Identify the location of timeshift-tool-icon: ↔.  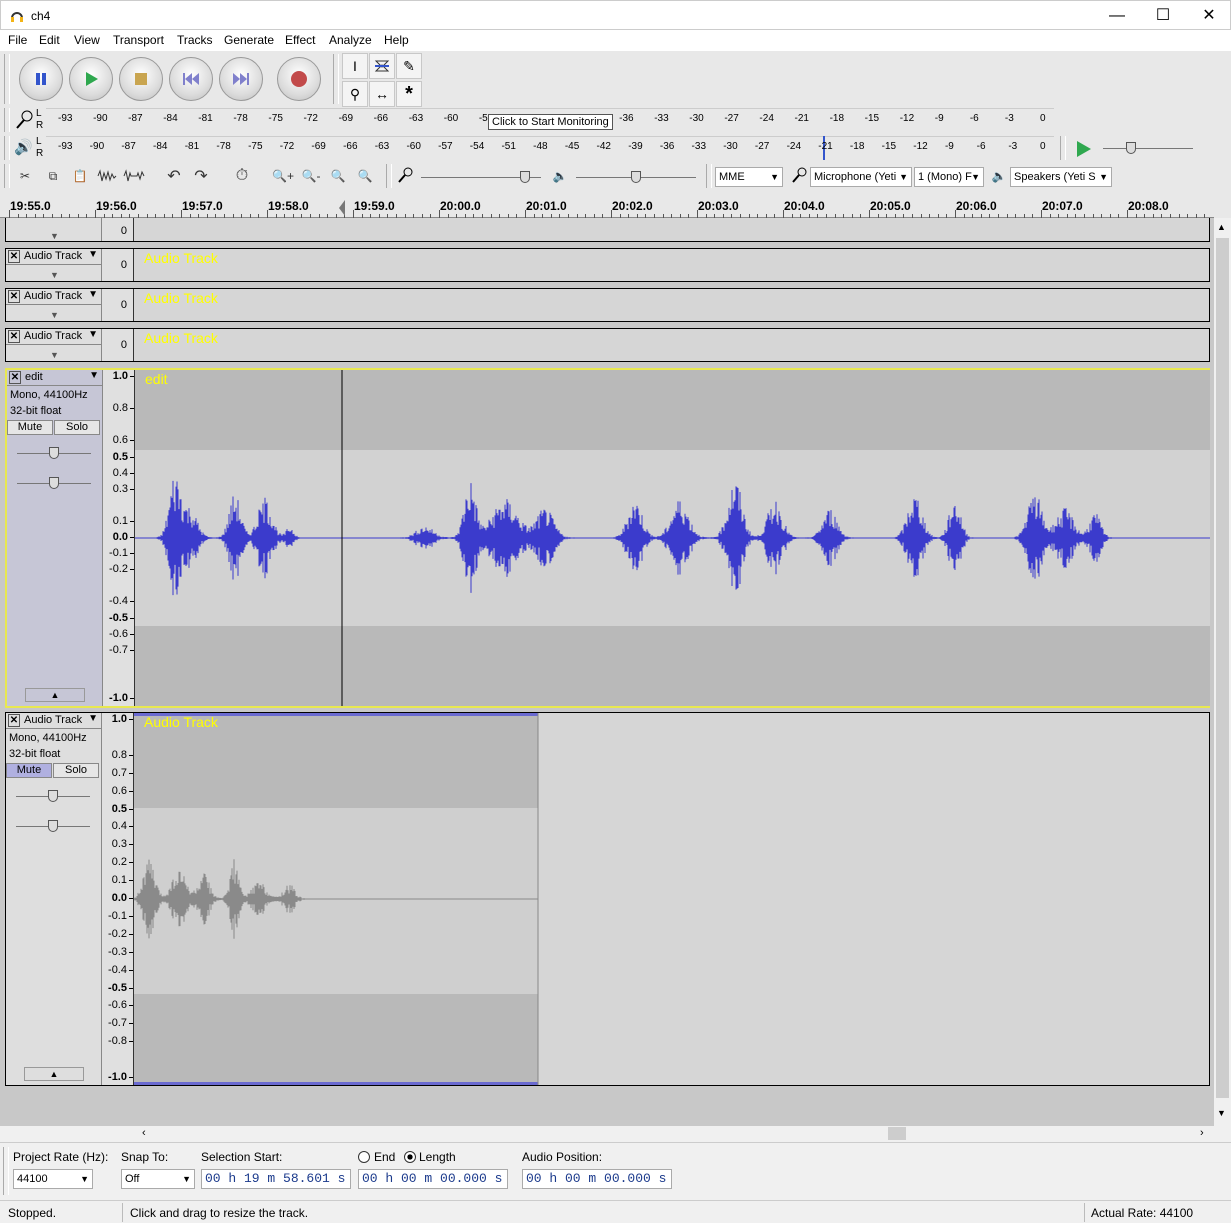
(382, 94).